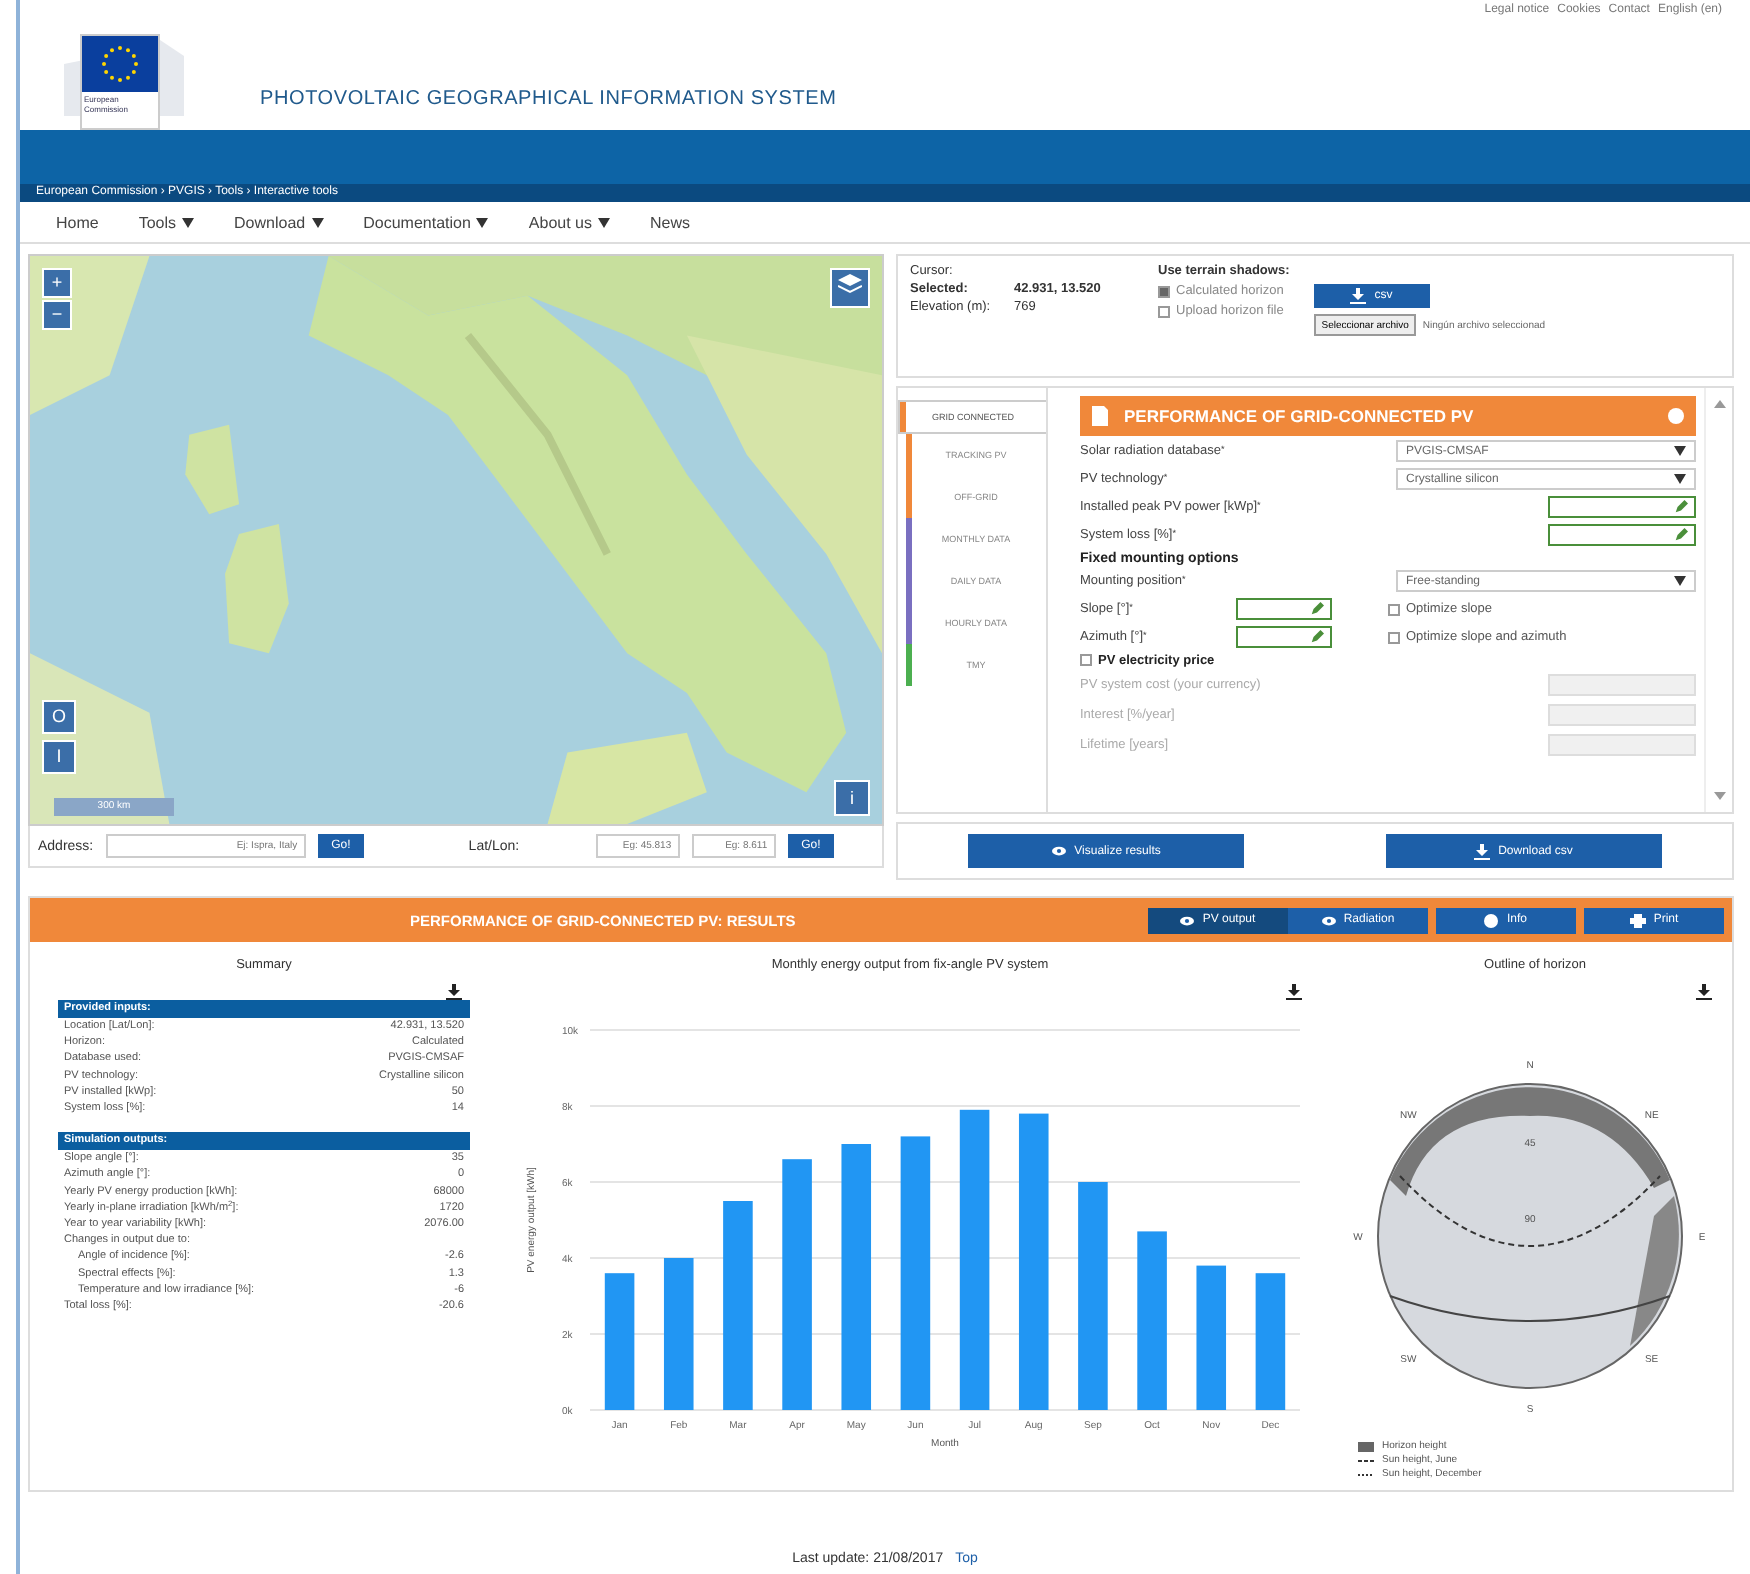 The image size is (1750, 1574). What do you see at coordinates (1676, 415) in the screenshot?
I see `help-icon` at bounding box center [1676, 415].